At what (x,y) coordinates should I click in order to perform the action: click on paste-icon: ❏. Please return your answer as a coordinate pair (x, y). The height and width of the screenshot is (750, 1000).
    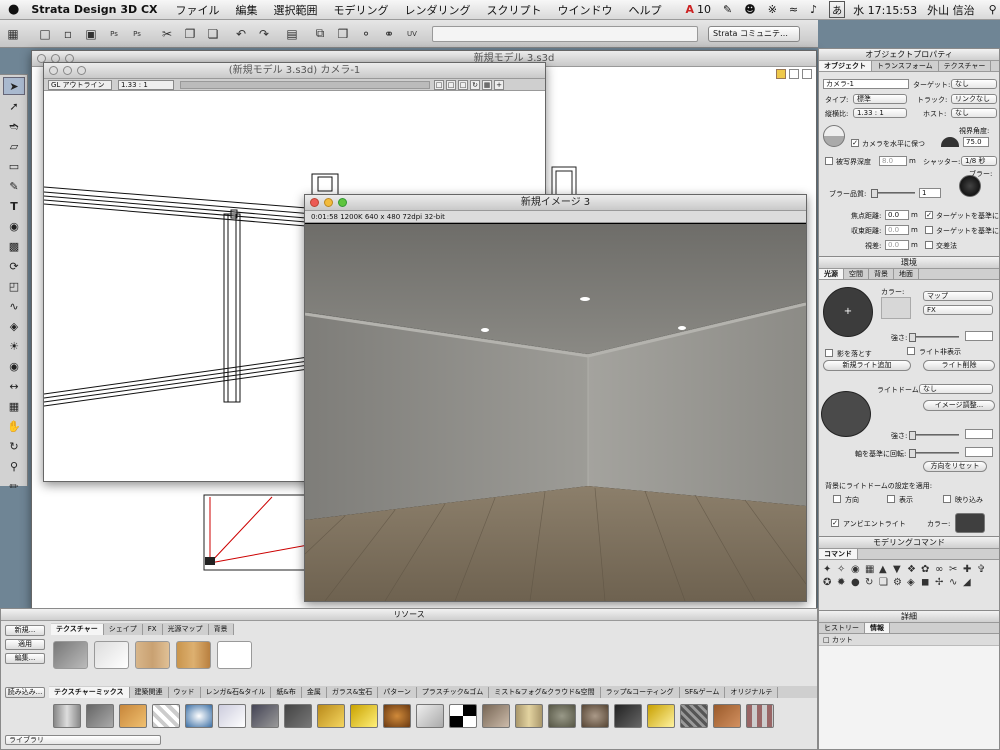
    Looking at the image, I should click on (213, 34).